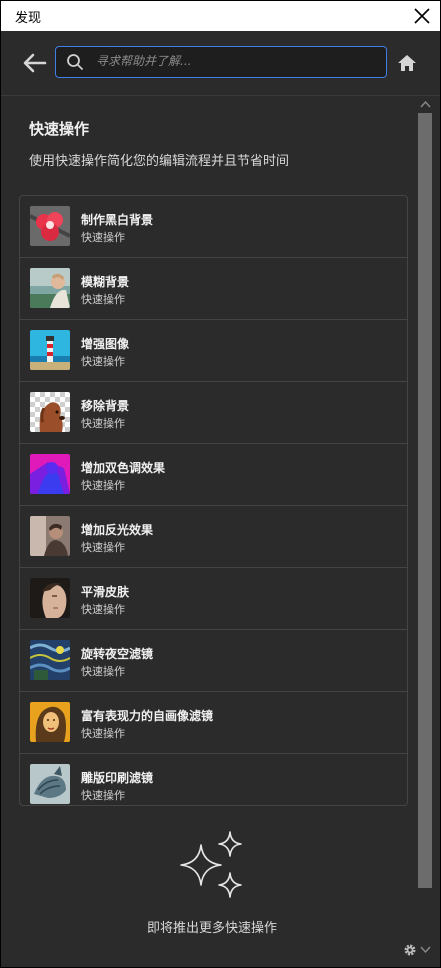 This screenshot has width=441, height=968. What do you see at coordinates (28, 18) in the screenshot?
I see `window-title: 发现` at bounding box center [28, 18].